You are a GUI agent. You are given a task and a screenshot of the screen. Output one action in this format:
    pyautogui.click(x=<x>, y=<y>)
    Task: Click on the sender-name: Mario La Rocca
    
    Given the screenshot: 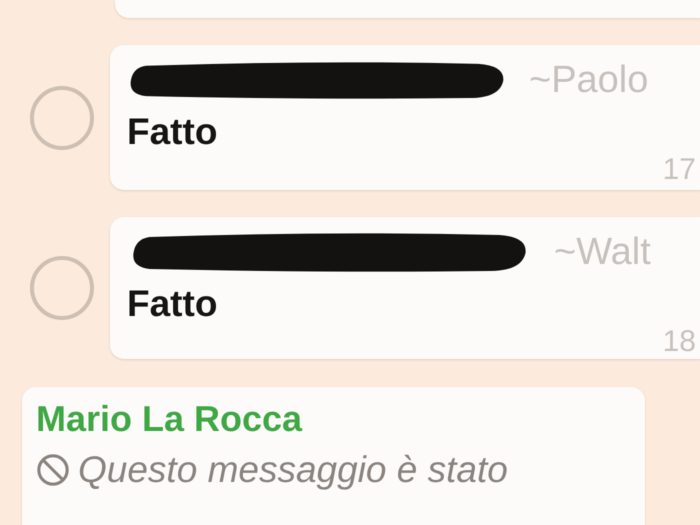 What is the action you would take?
    pyautogui.click(x=169, y=419)
    